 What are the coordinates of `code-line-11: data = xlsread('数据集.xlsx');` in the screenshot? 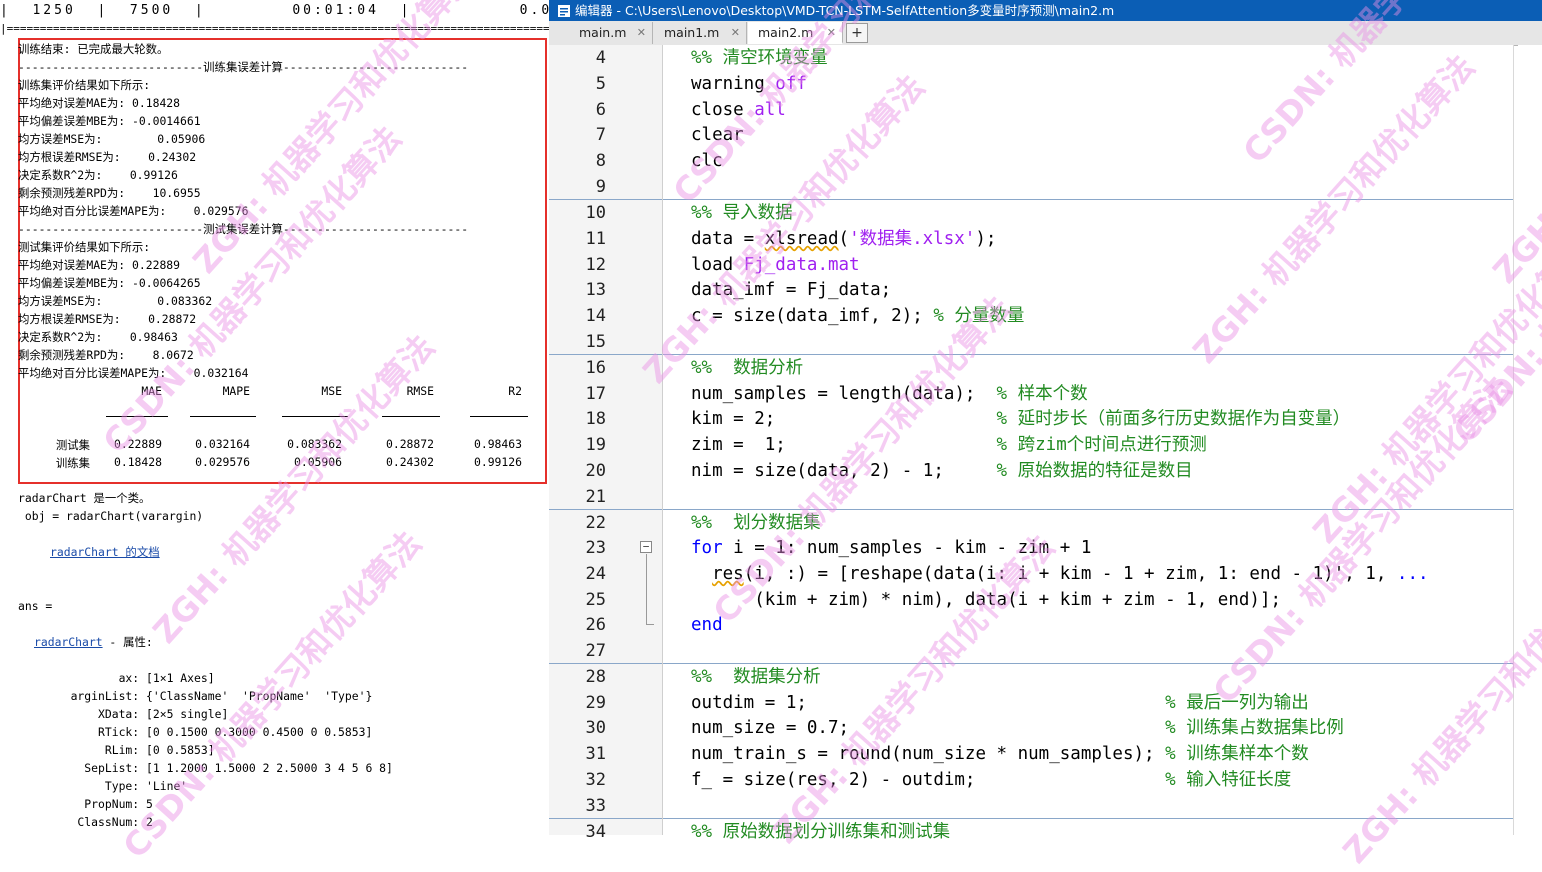 It's located at (844, 239).